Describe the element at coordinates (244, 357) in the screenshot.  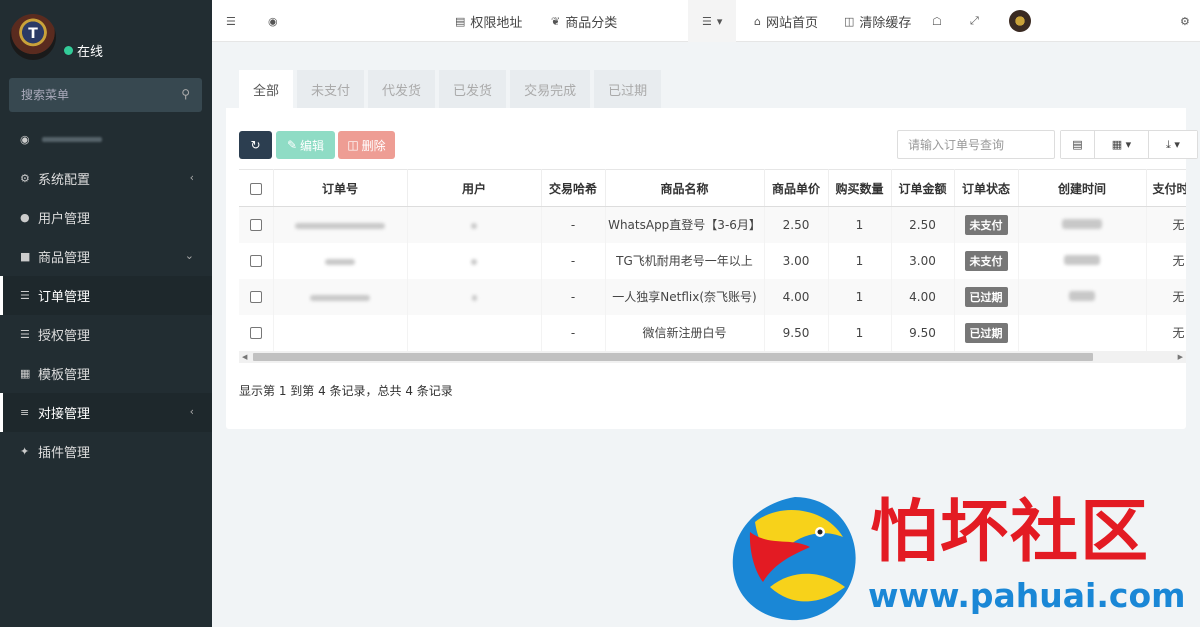
I see `scroll-left-icon: ◀` at that location.